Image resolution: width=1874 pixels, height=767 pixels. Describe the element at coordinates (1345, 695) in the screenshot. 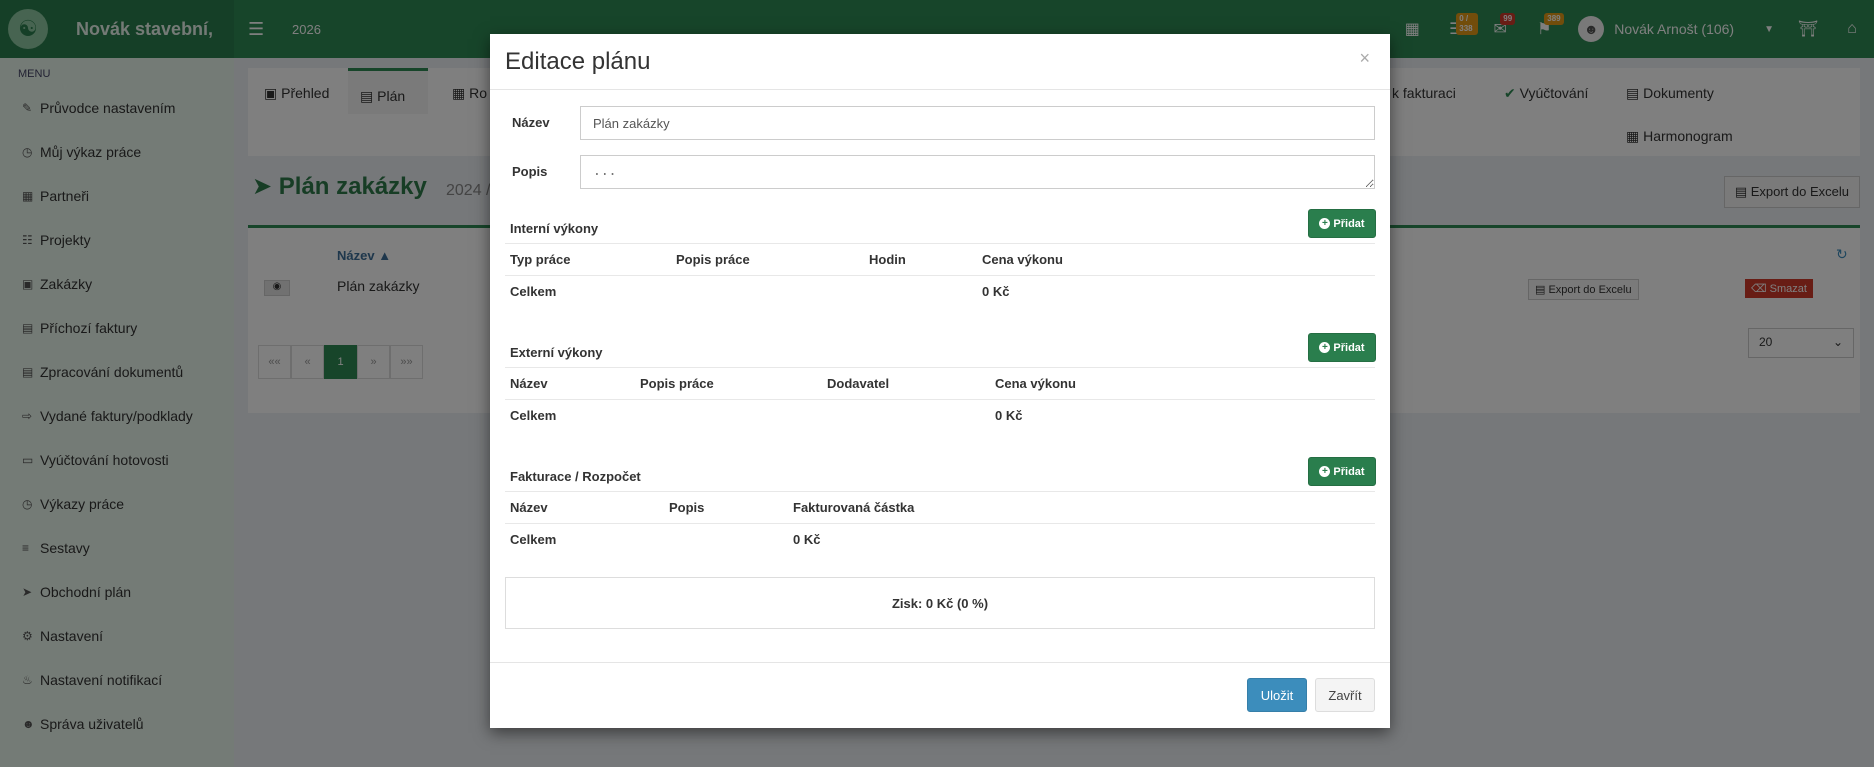

I see `close-button: Zavřít` at that location.